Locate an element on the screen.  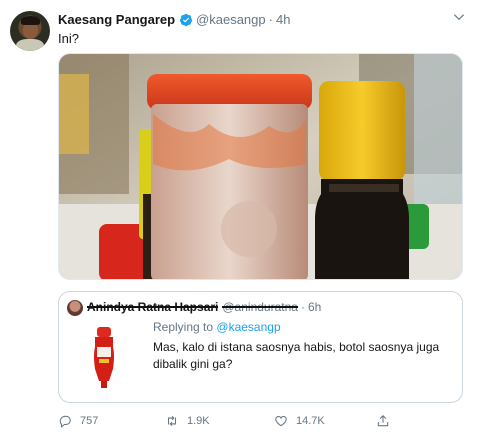
retweet-icon is located at coordinates (172, 421).